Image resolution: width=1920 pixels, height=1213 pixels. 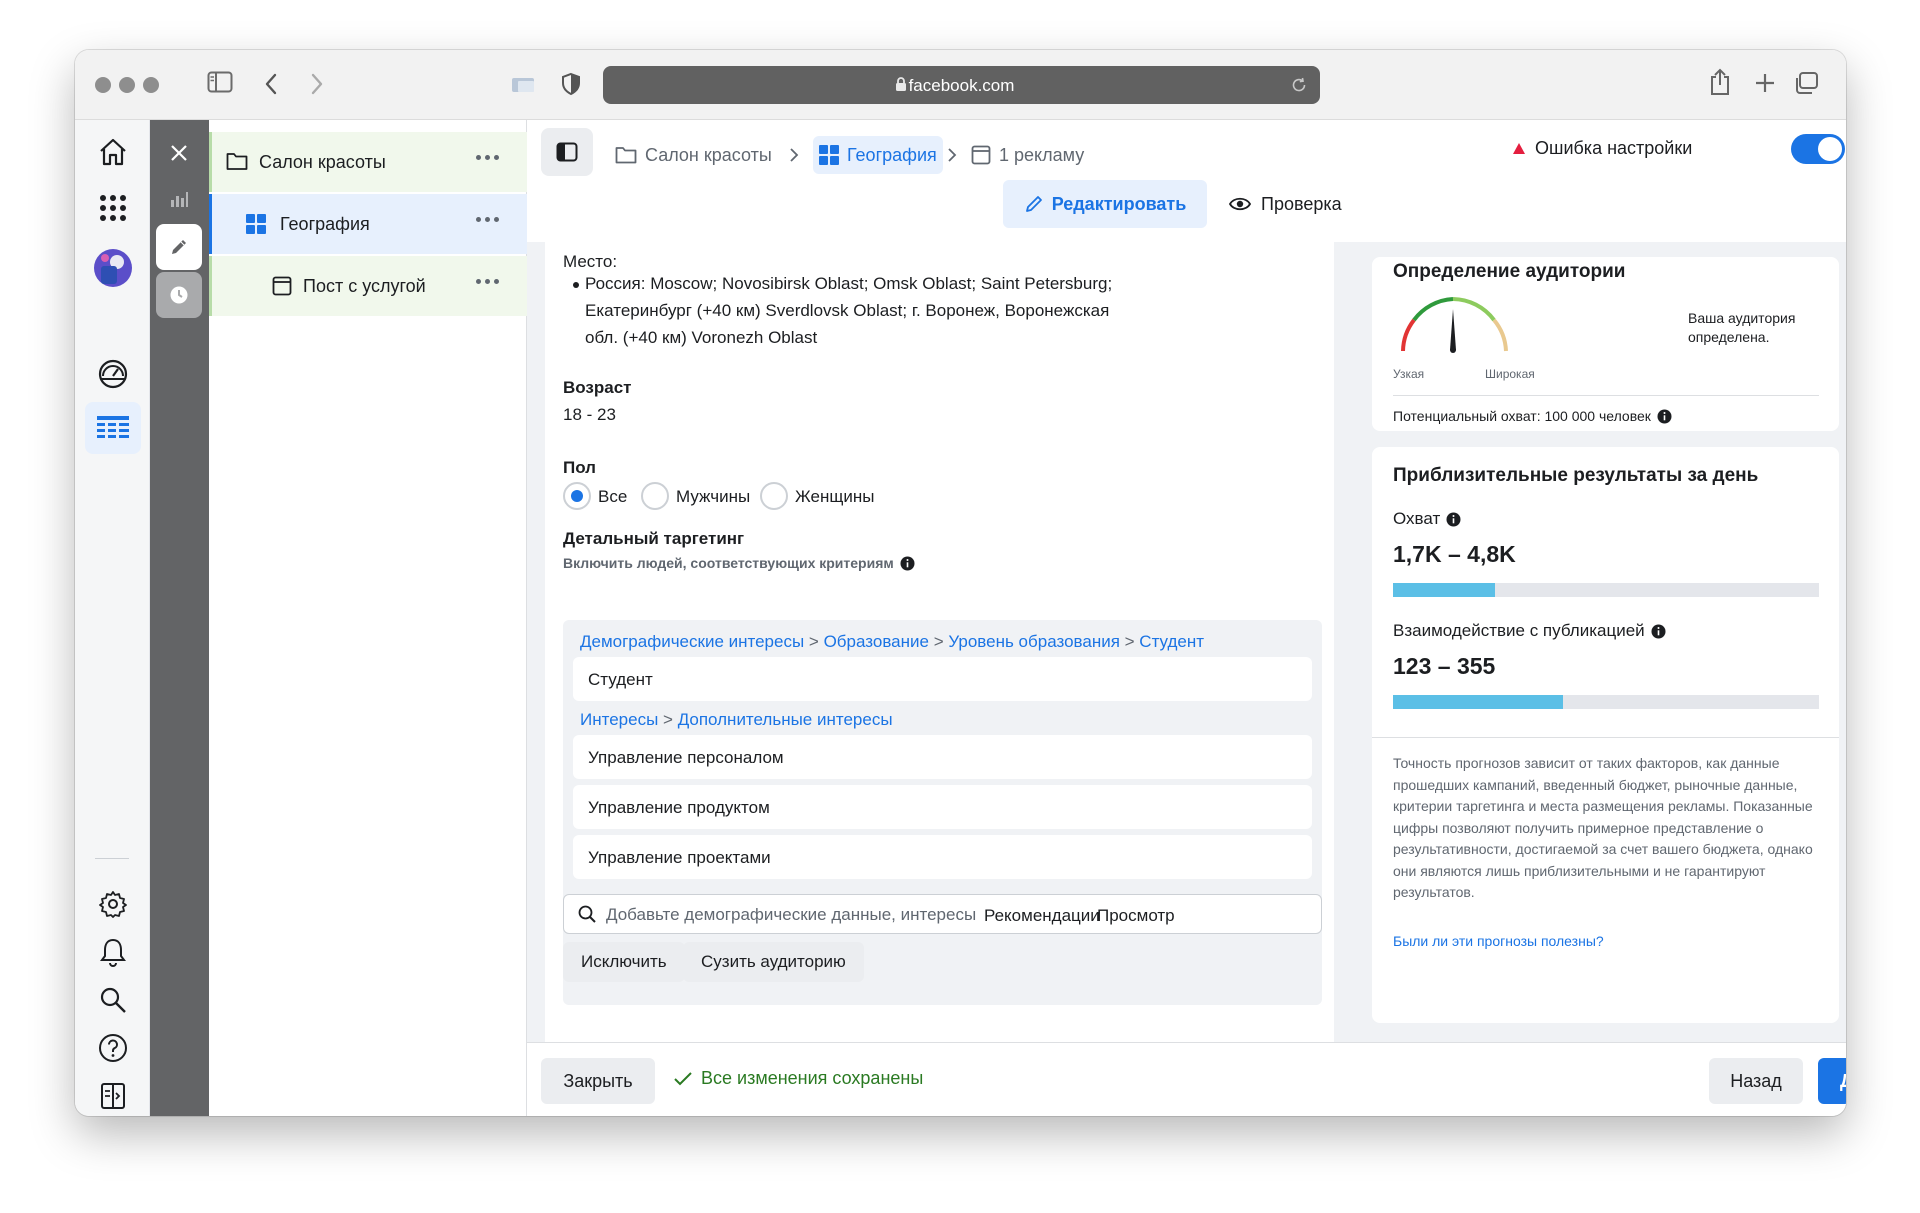 What do you see at coordinates (220, 82) in the screenshot?
I see `sidebar-toggle-icon` at bounding box center [220, 82].